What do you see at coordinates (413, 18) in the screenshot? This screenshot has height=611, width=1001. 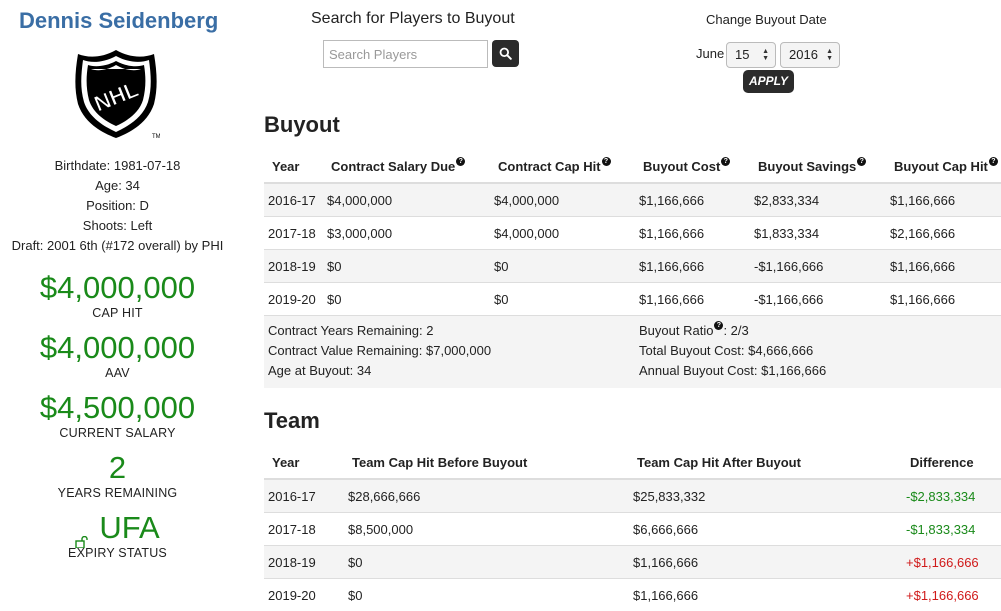 I see `search-title: Search for Players to Buyout` at bounding box center [413, 18].